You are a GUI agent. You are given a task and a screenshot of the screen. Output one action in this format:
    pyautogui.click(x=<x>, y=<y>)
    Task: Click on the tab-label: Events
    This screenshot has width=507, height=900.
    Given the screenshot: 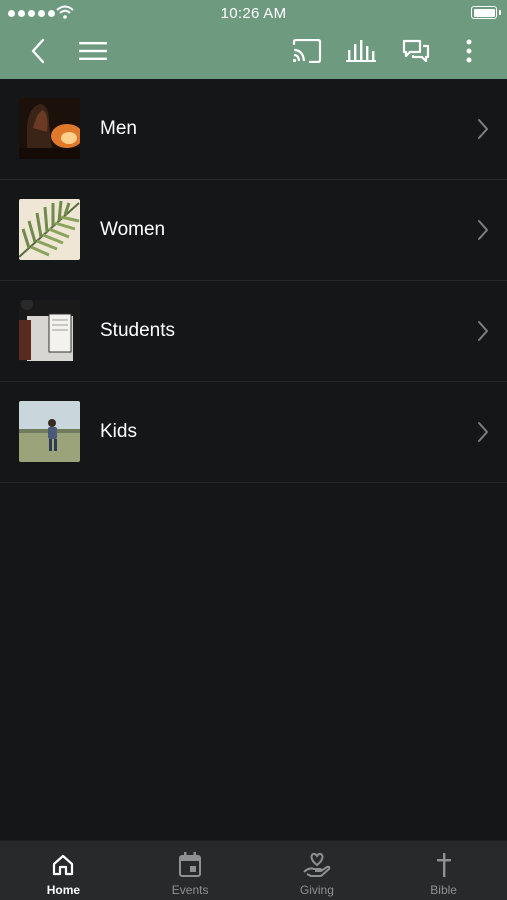 What is the action you would take?
    pyautogui.click(x=190, y=890)
    